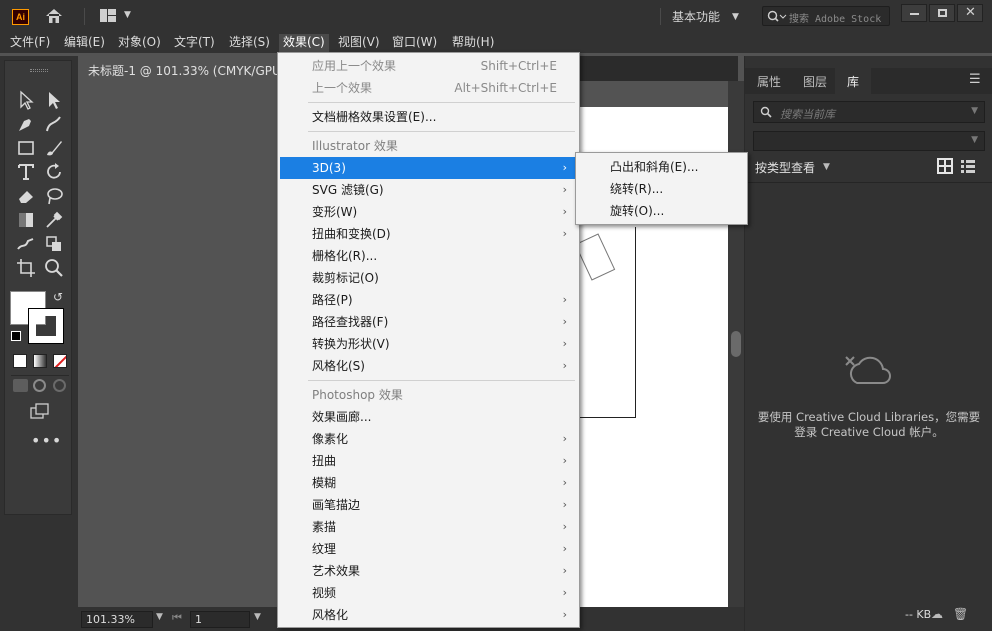 This screenshot has height=631, width=992. What do you see at coordinates (54, 148) in the screenshot?
I see `paintbrush-tool-icon` at bounding box center [54, 148].